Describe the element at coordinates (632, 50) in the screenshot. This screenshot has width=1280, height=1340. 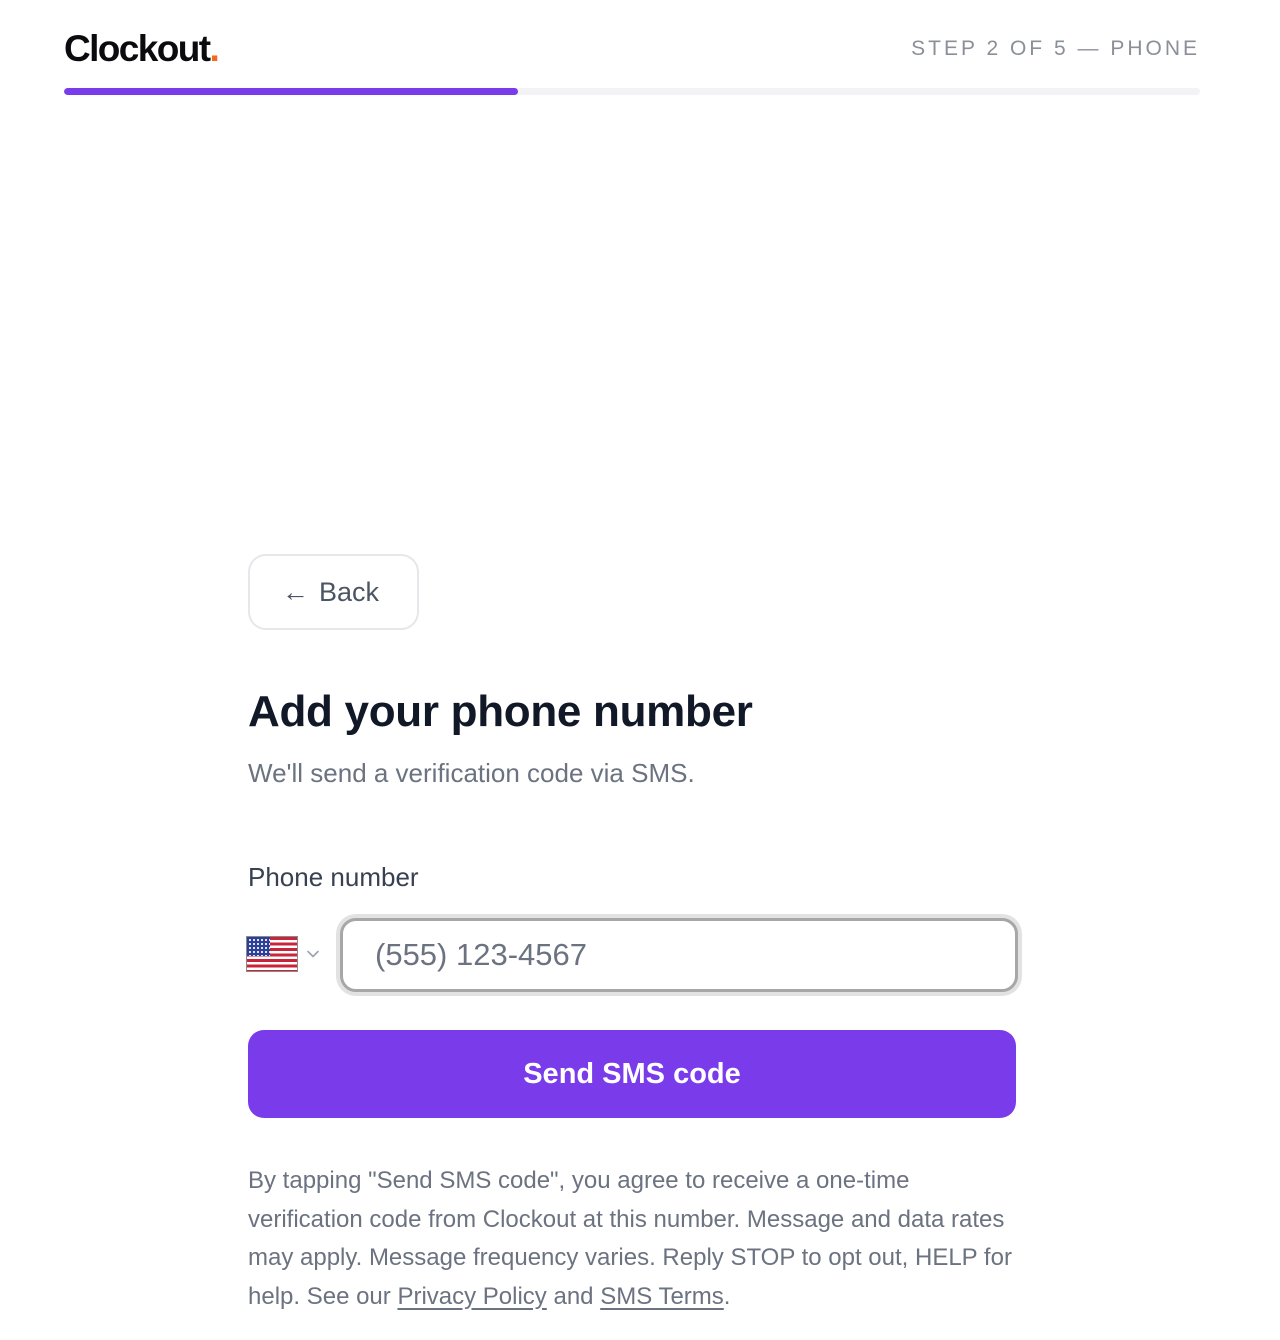
I see `header: Clockout. STEP 2 OF 5 — PHONE` at that location.